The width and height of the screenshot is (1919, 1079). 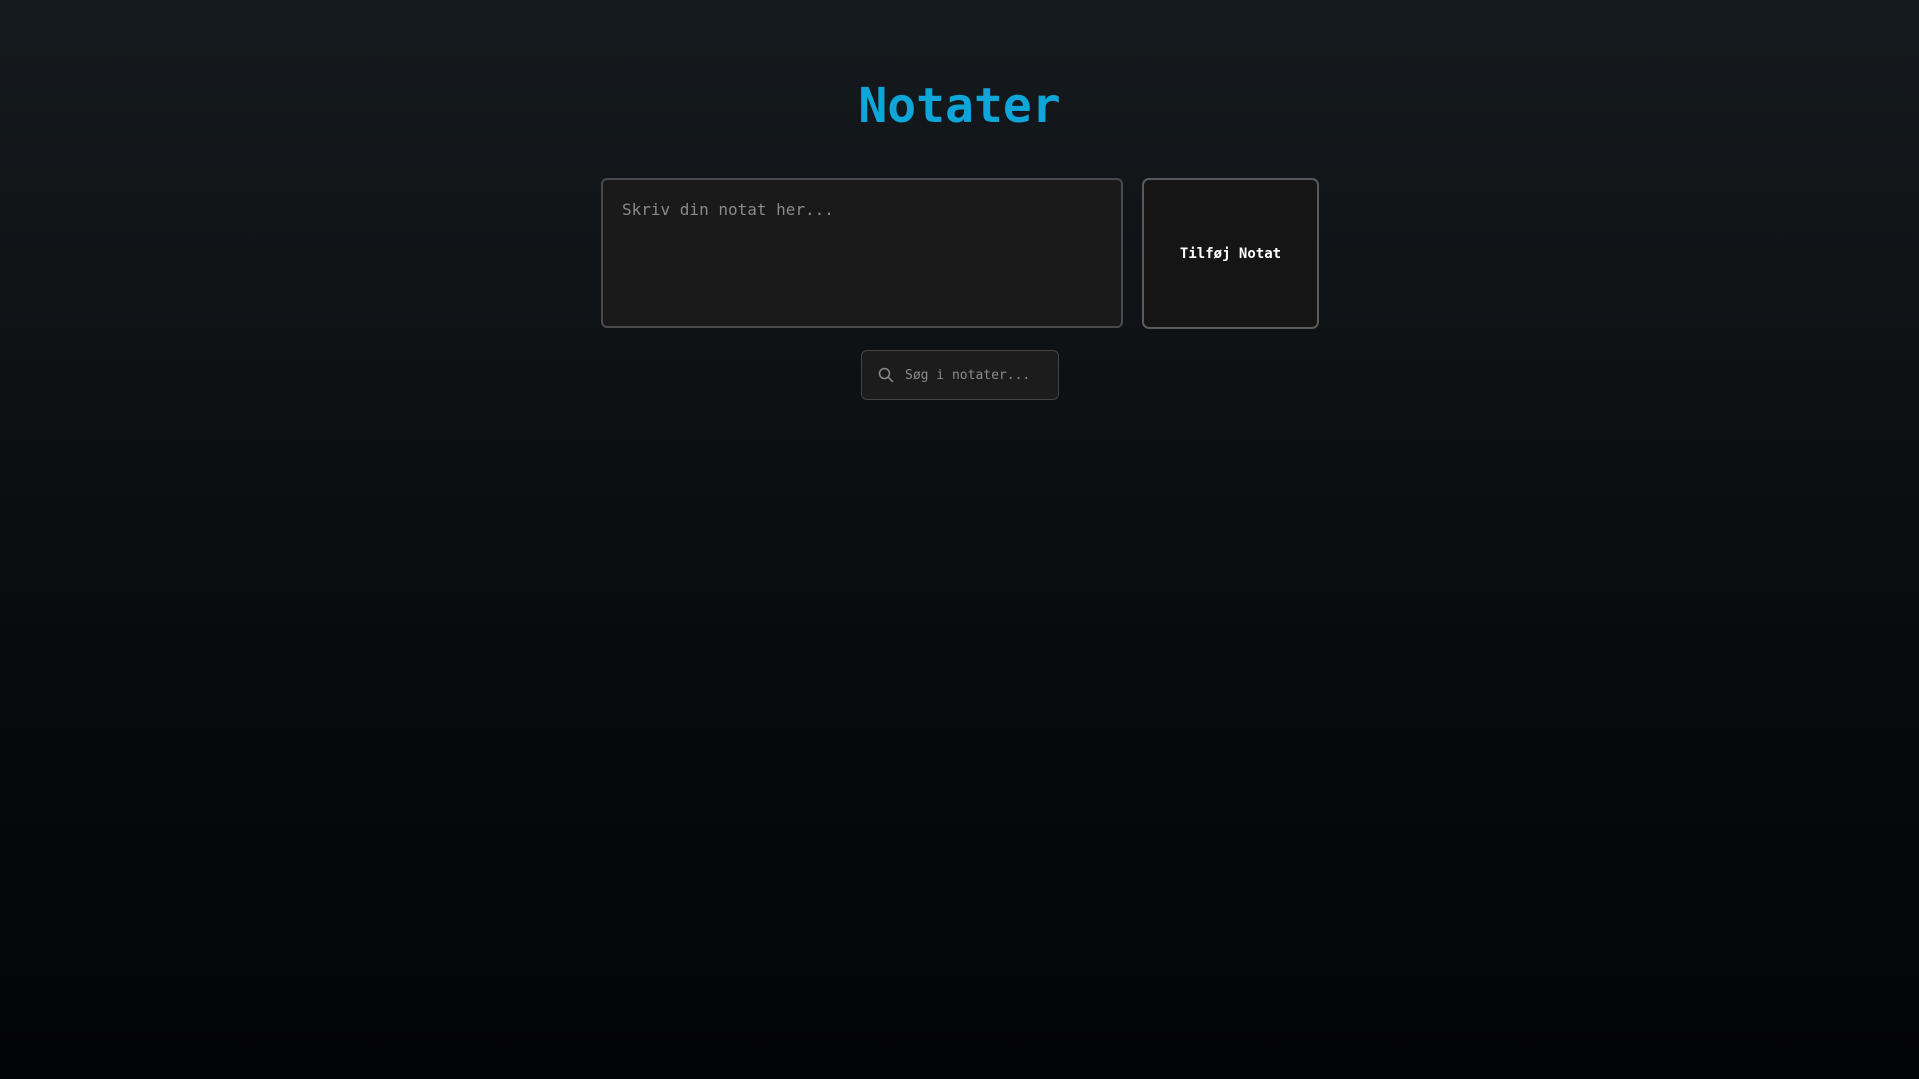 What do you see at coordinates (959, 106) in the screenshot?
I see `page-title: Notater` at bounding box center [959, 106].